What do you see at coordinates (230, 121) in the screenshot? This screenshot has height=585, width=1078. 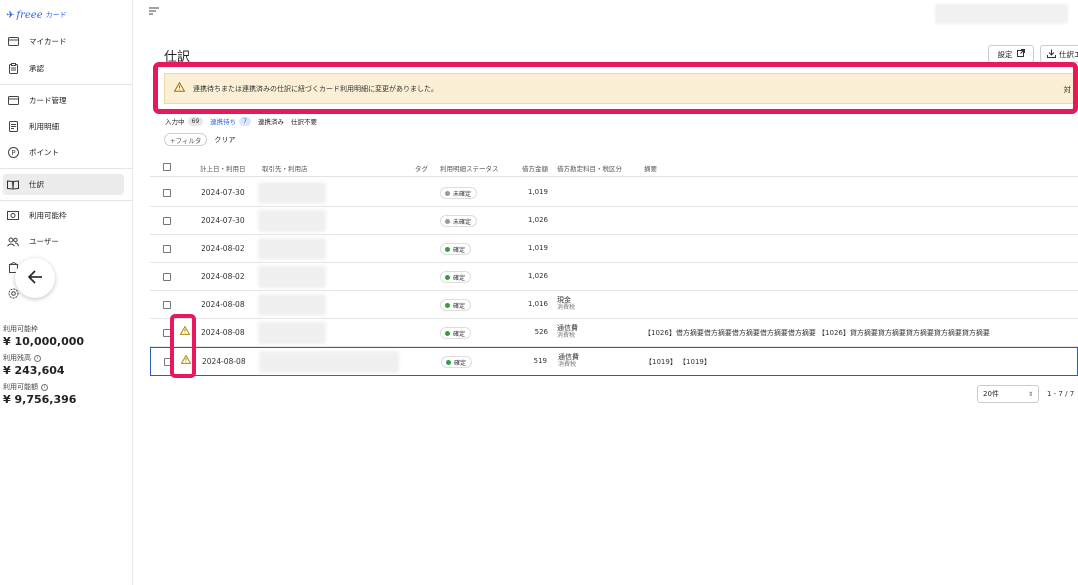 I see `tab-pending-sync: 連携待ち 7` at bounding box center [230, 121].